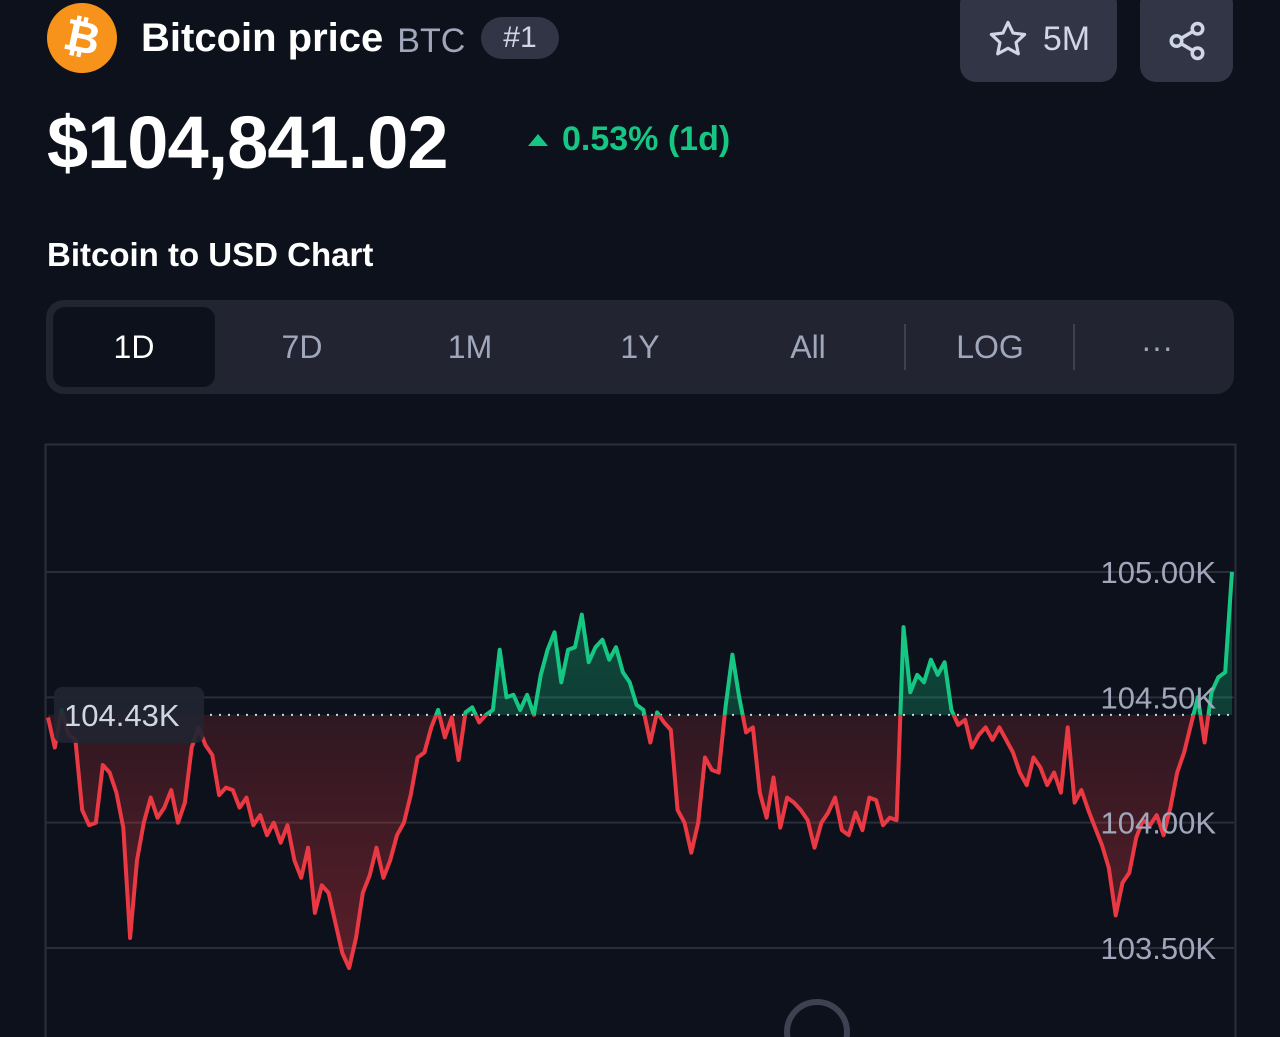 Image resolution: width=1280 pixels, height=1037 pixels. Describe the element at coordinates (1159, 948) in the screenshot. I see `y-tick-label: 103.50K` at that location.